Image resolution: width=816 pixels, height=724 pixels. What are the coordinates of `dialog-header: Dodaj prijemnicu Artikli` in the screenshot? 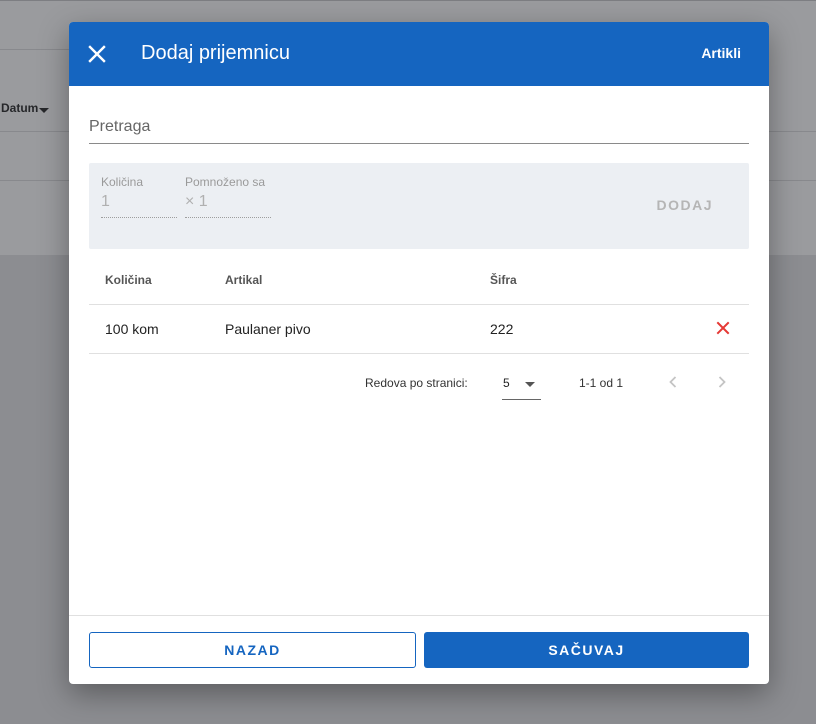 It's located at (419, 54).